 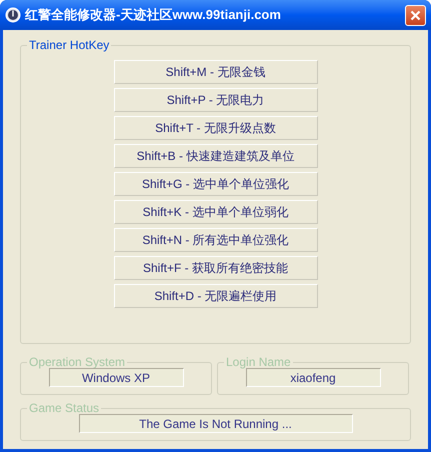 I want to click on hotkey-button: Shift+B - 快速建造建筑及单位, so click(x=216, y=156).